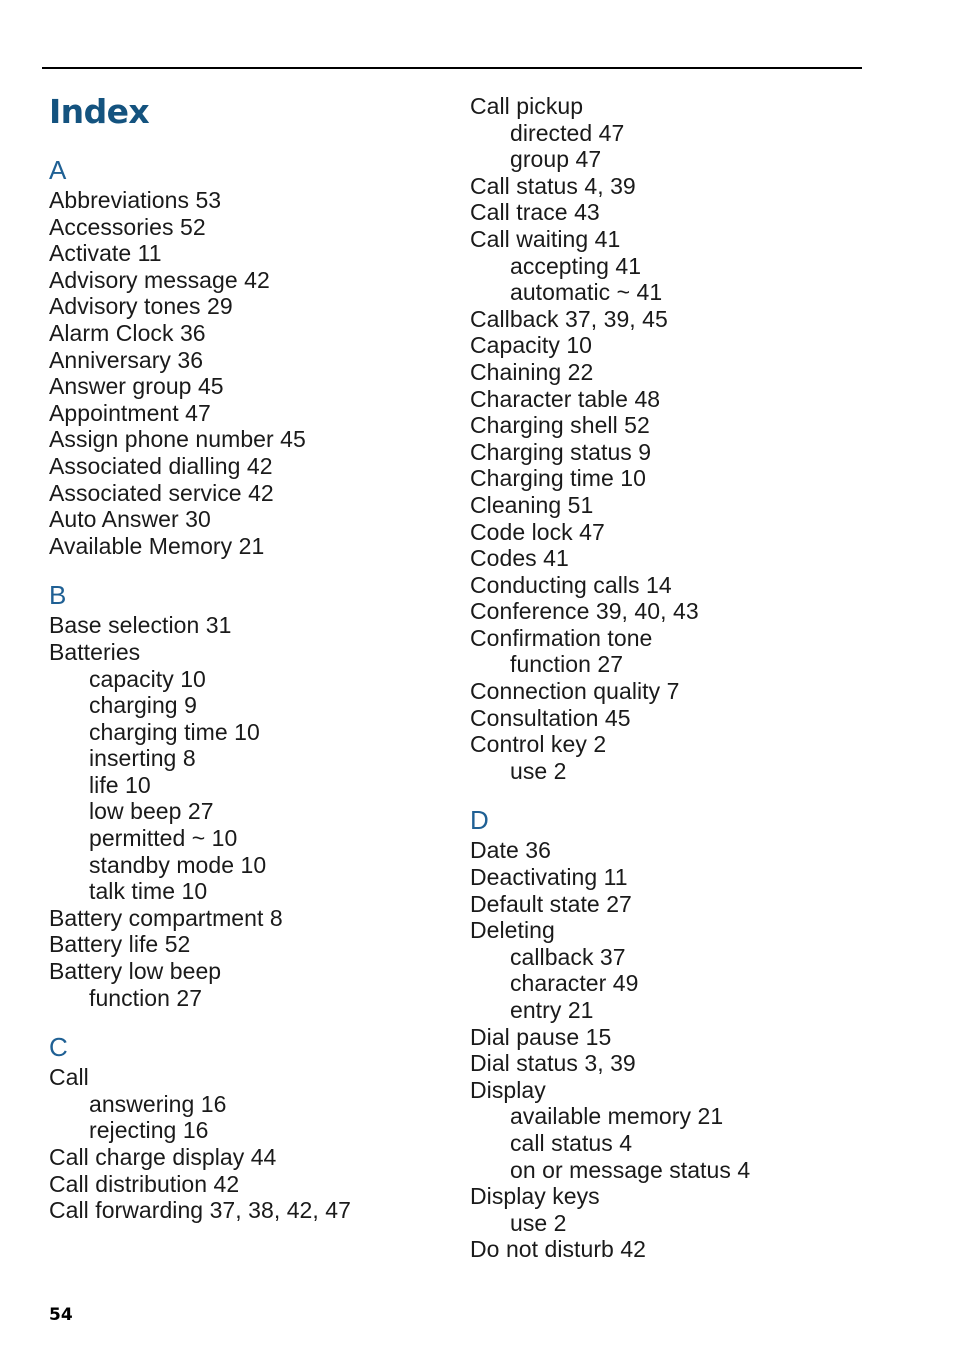 This screenshot has height=1352, width=954. I want to click on index-entry: Activate 11, so click(105, 253).